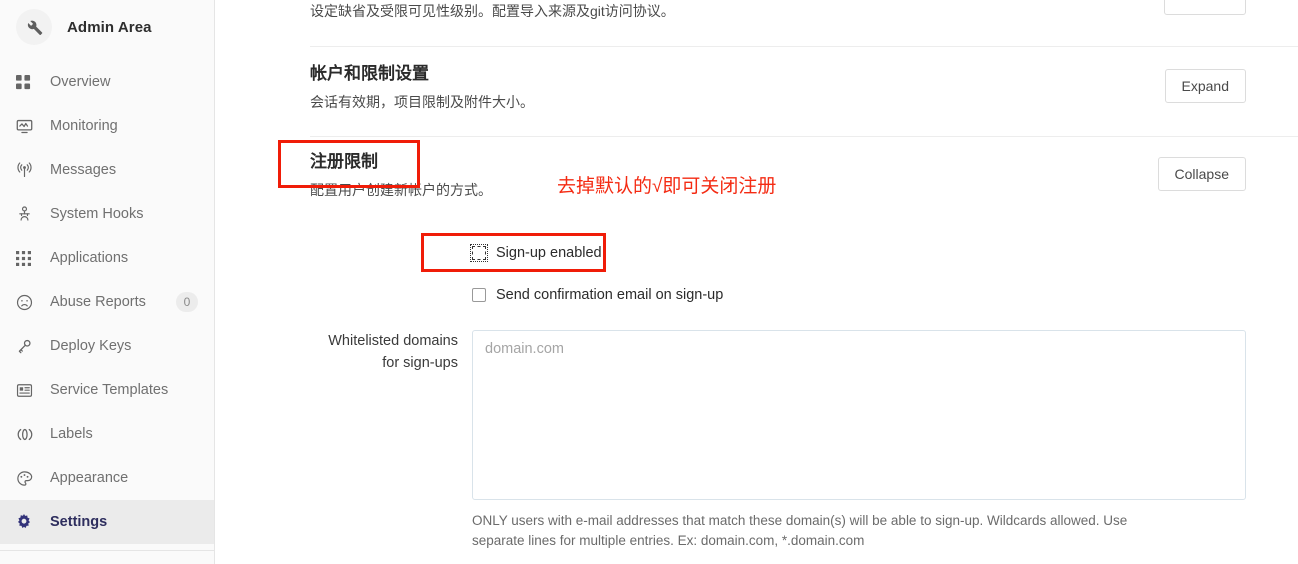  What do you see at coordinates (26, 258) in the screenshot?
I see `apps-icon` at bounding box center [26, 258].